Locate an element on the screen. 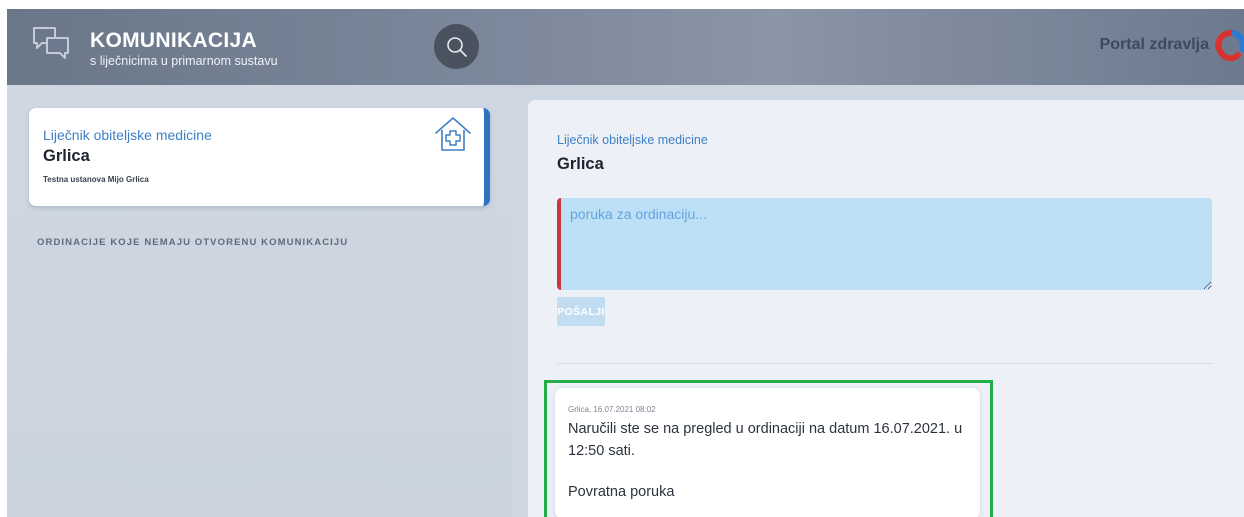 Image resolution: width=1244 pixels, height=517 pixels. message-input is located at coordinates (884, 244).